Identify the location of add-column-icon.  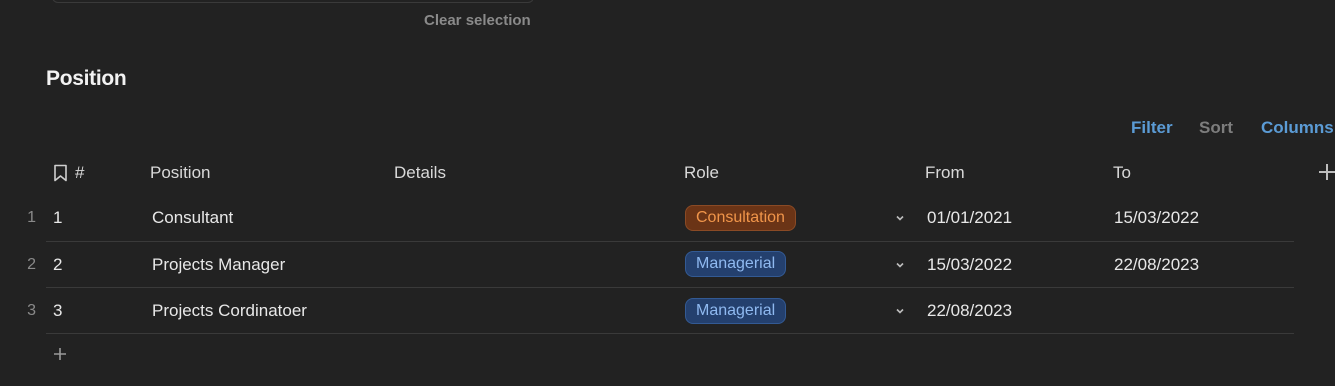
(1327, 172).